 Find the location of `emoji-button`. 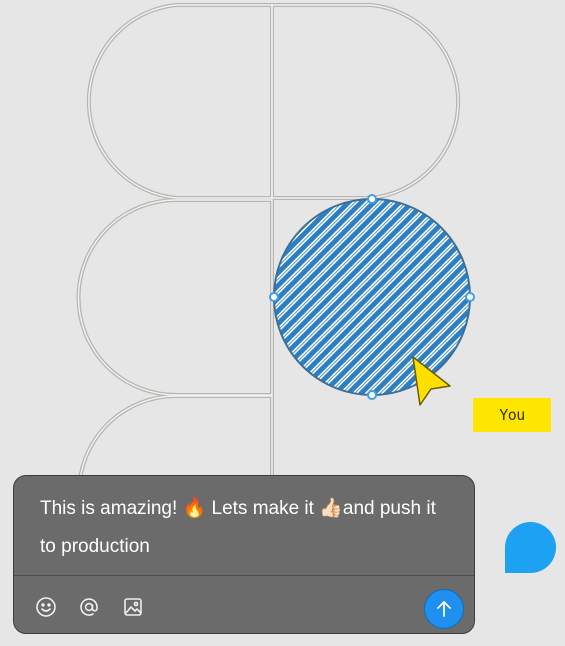

emoji-button is located at coordinates (46, 607).